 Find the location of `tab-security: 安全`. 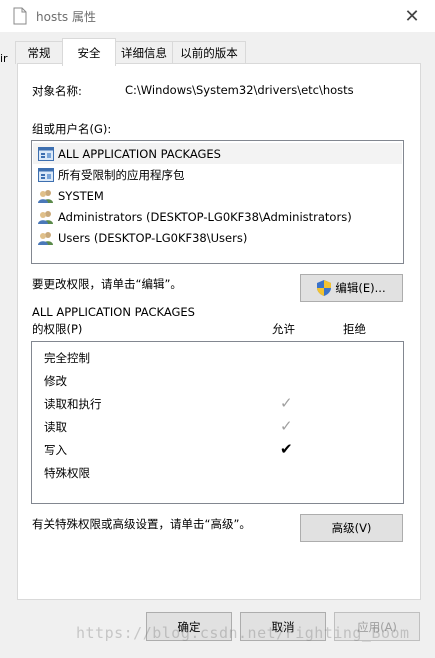

tab-security: 安全 is located at coordinates (89, 52).